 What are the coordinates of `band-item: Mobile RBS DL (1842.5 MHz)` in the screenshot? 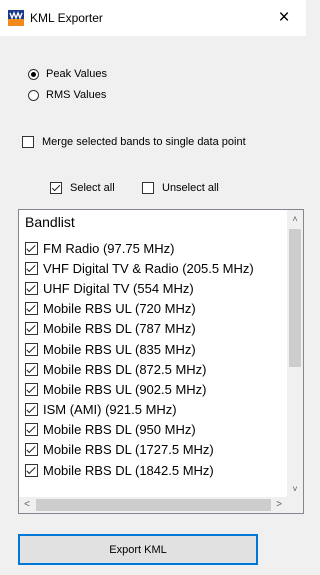 It's located at (139, 470).